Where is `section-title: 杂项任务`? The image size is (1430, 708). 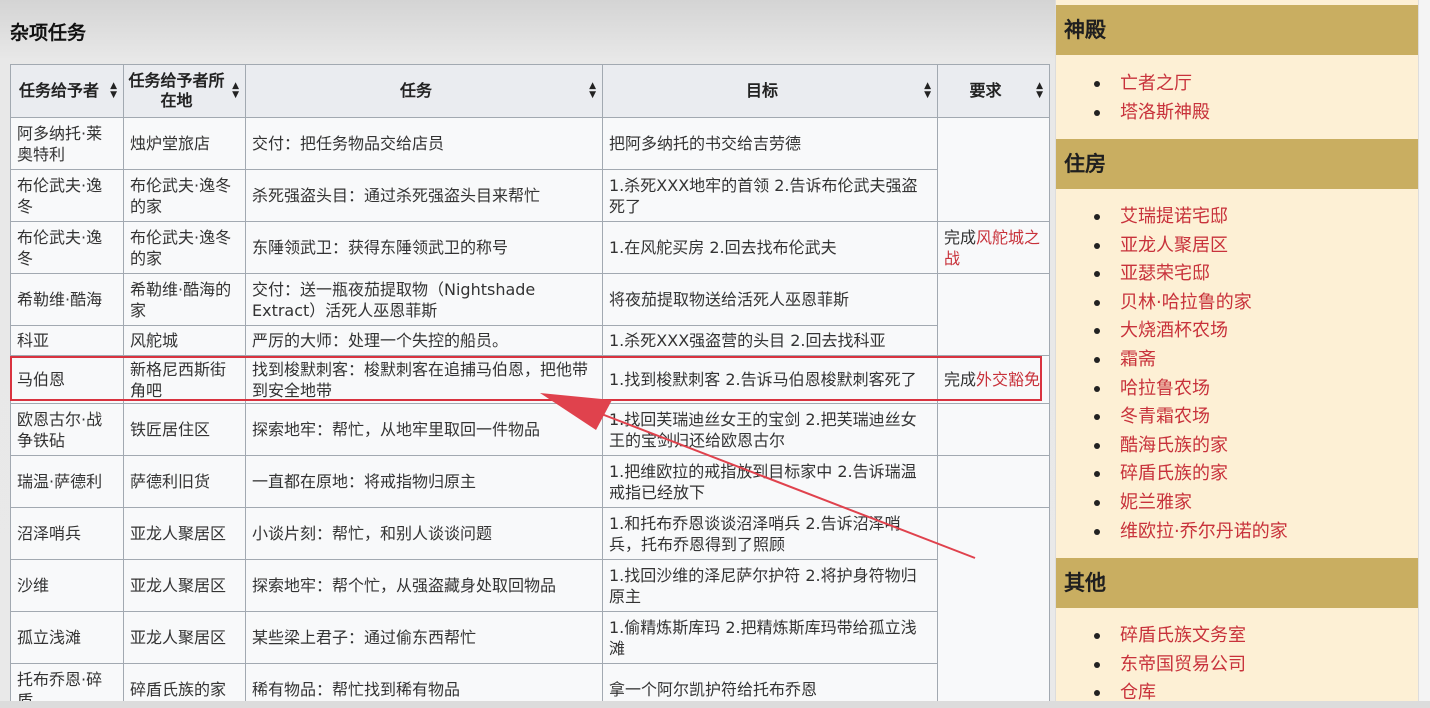
section-title: 杂项任务 is located at coordinates (48, 33).